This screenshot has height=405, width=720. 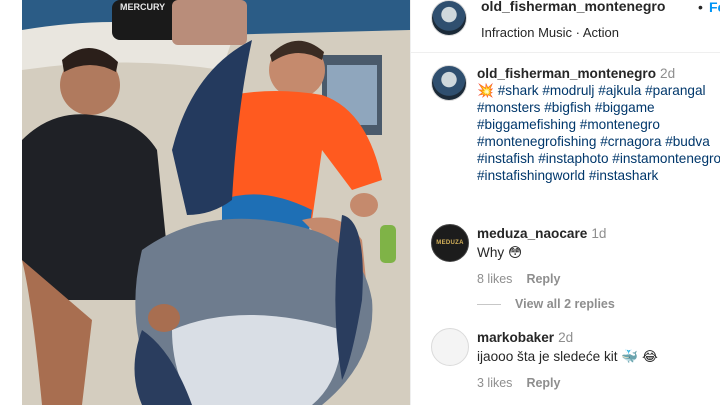 What do you see at coordinates (450, 243) in the screenshot?
I see `commenter-avatar: MEDUZA` at bounding box center [450, 243].